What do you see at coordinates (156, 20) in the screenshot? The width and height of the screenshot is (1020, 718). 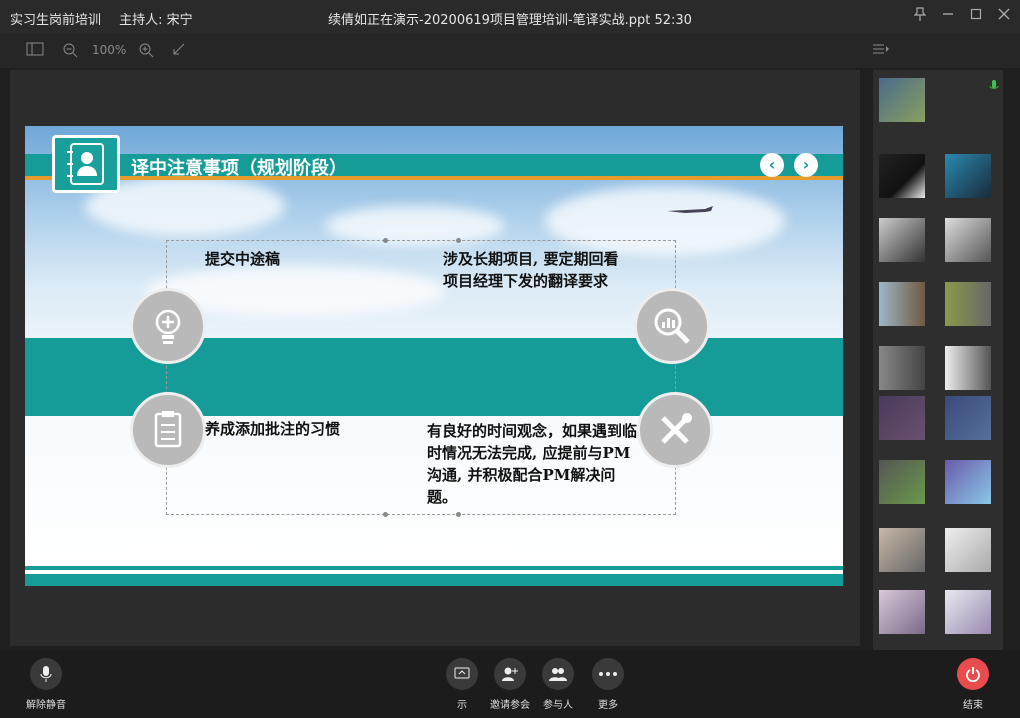 I see `host-label: 主持人: 宋宁` at bounding box center [156, 20].